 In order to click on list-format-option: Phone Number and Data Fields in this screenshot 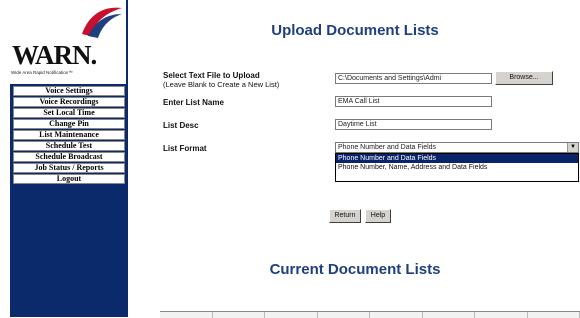, I will do `click(457, 158)`.